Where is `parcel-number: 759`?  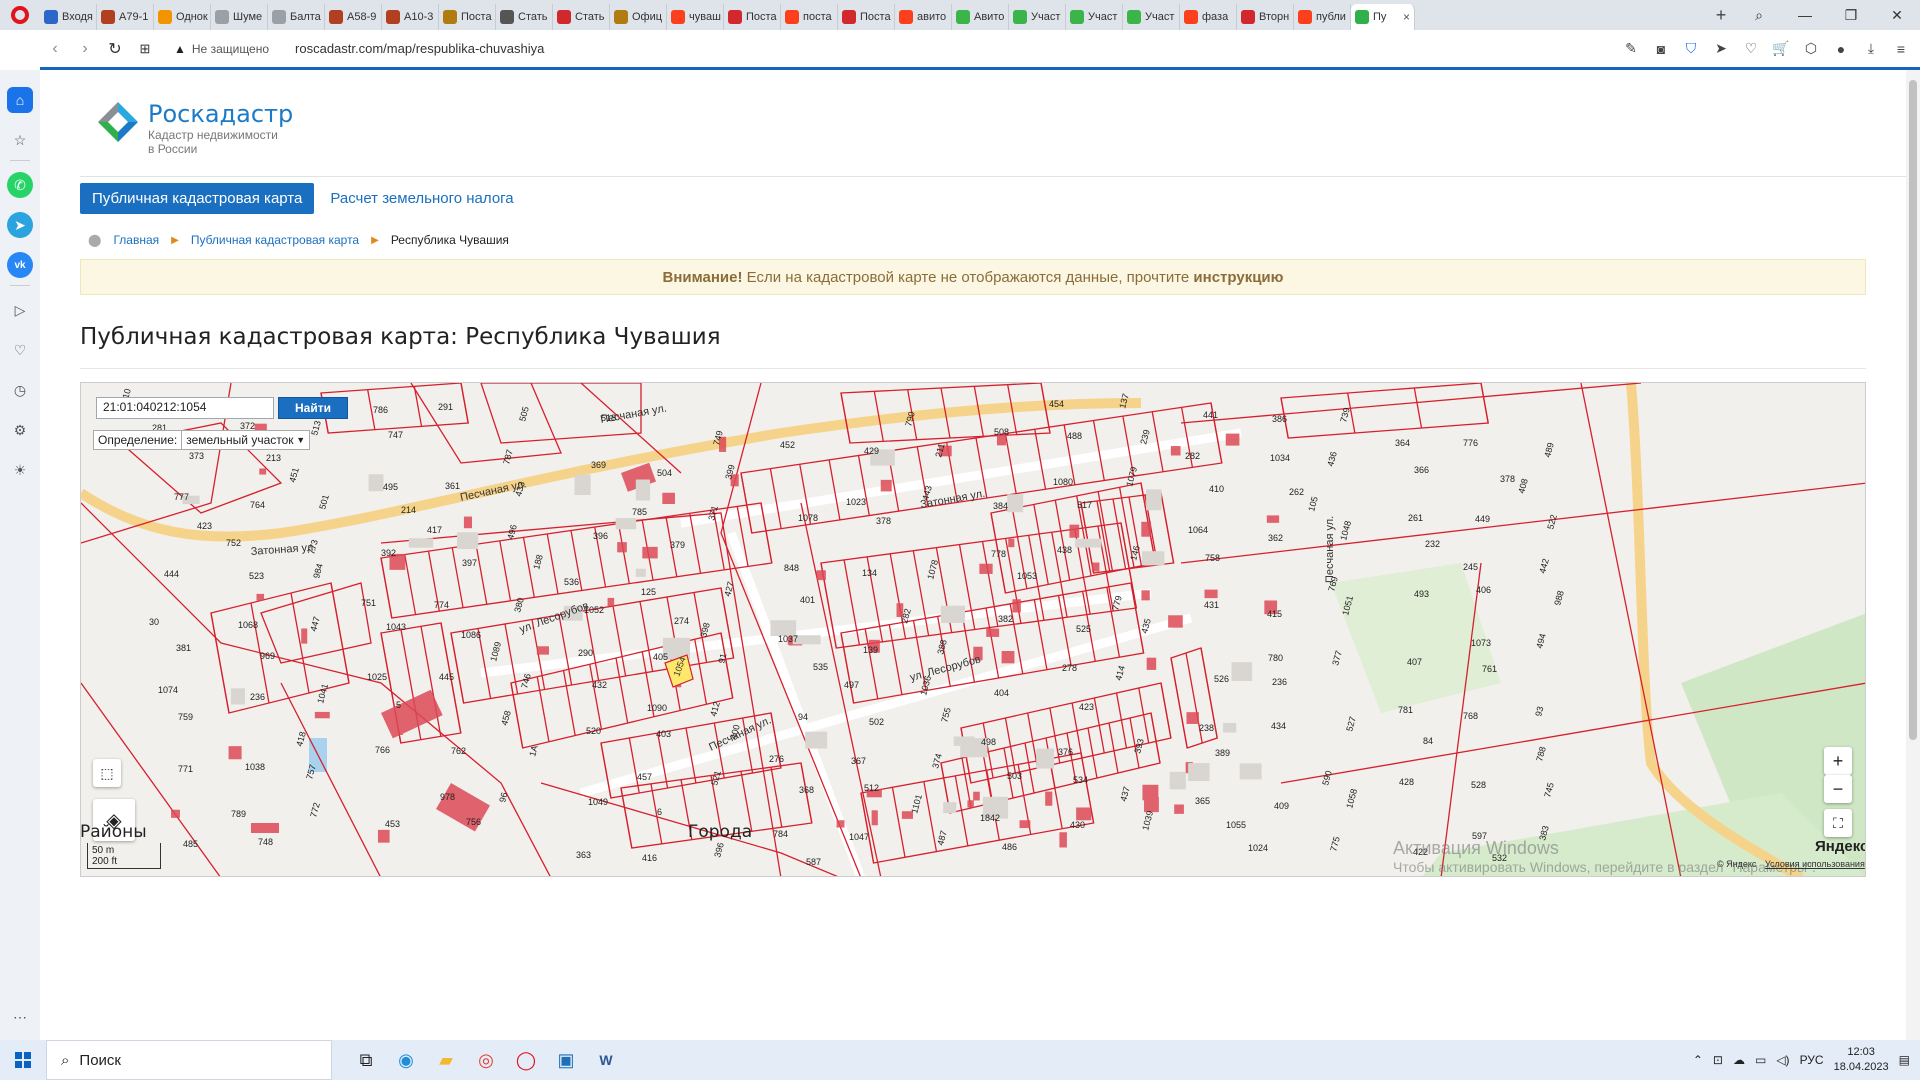 parcel-number: 759 is located at coordinates (185, 717).